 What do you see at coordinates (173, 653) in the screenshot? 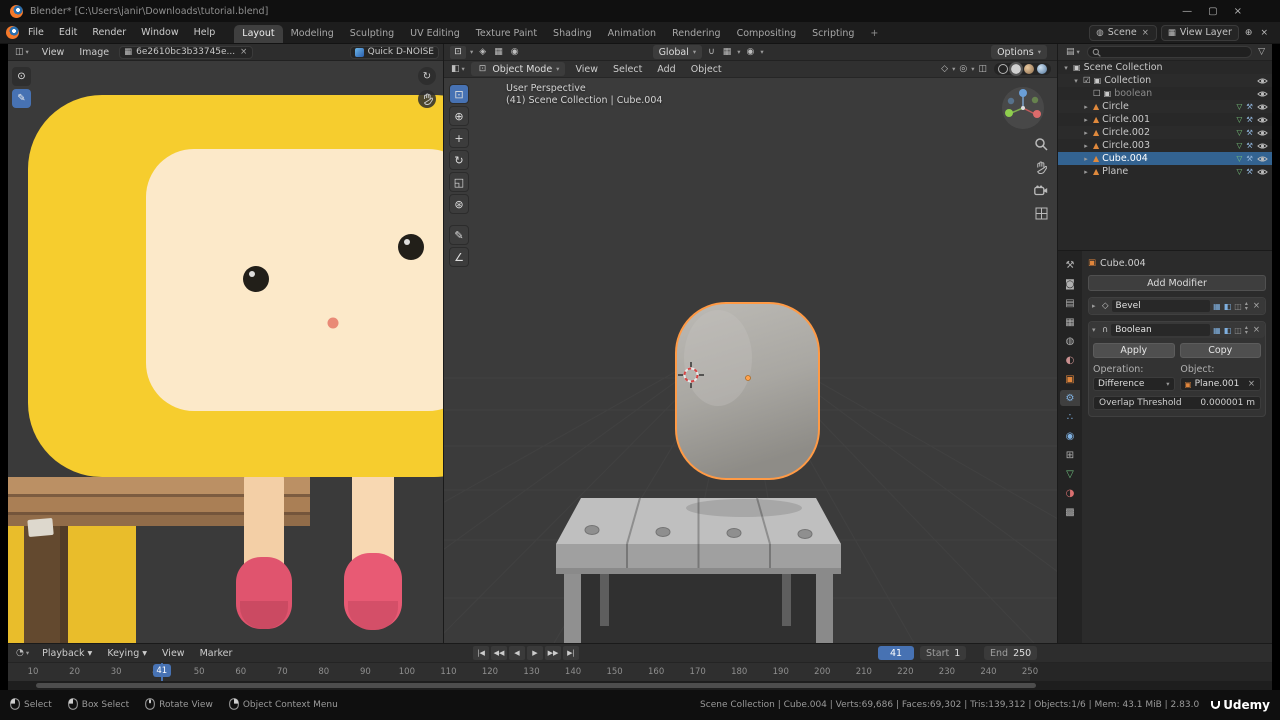
I see `timeline-menu-view: View` at bounding box center [173, 653].